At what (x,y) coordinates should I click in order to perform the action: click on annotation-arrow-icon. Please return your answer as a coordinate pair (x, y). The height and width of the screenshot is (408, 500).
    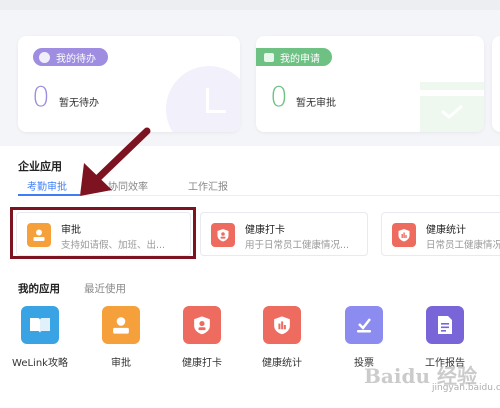
    Looking at the image, I should click on (115, 161).